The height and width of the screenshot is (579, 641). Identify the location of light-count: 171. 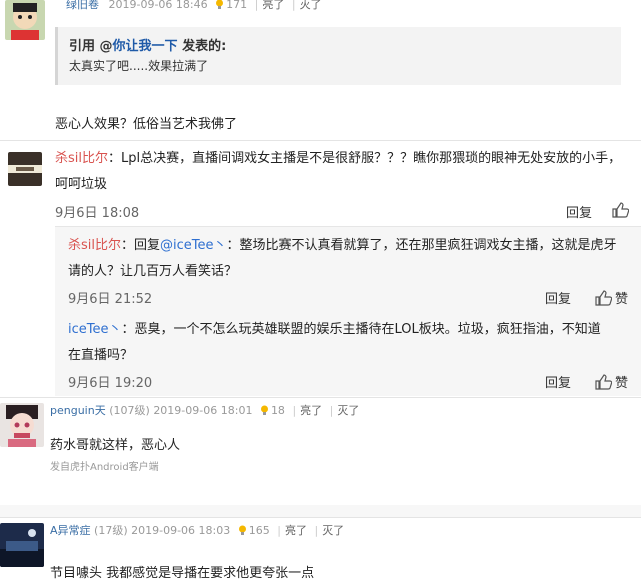
(237, 5).